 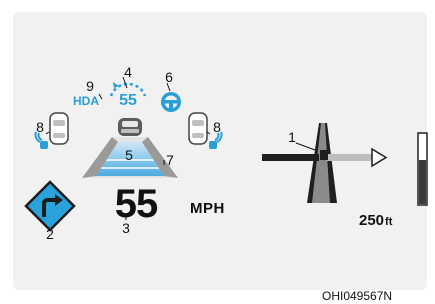 I want to click on callout-8-left: 8, so click(x=40, y=127).